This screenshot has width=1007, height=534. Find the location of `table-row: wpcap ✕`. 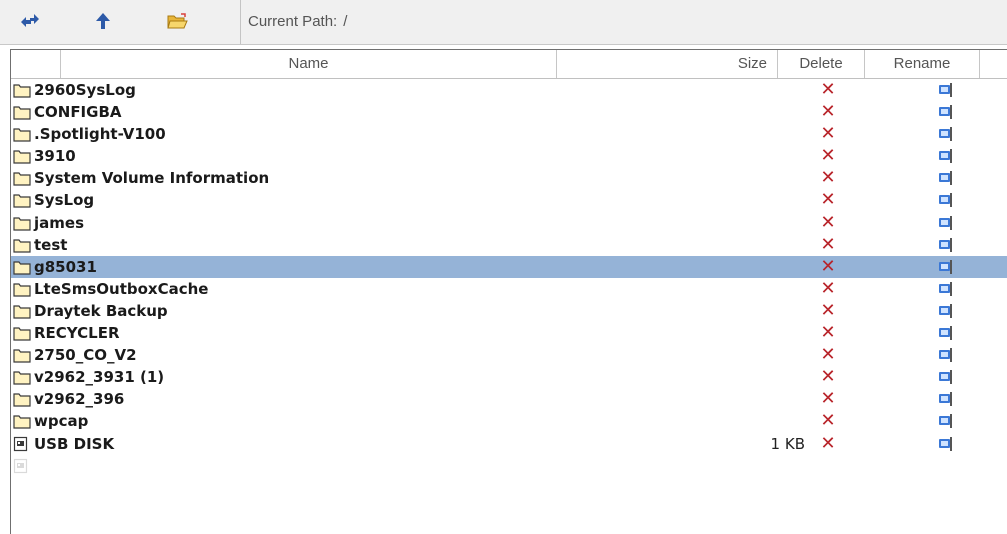

table-row: wpcap ✕ is located at coordinates (509, 421).